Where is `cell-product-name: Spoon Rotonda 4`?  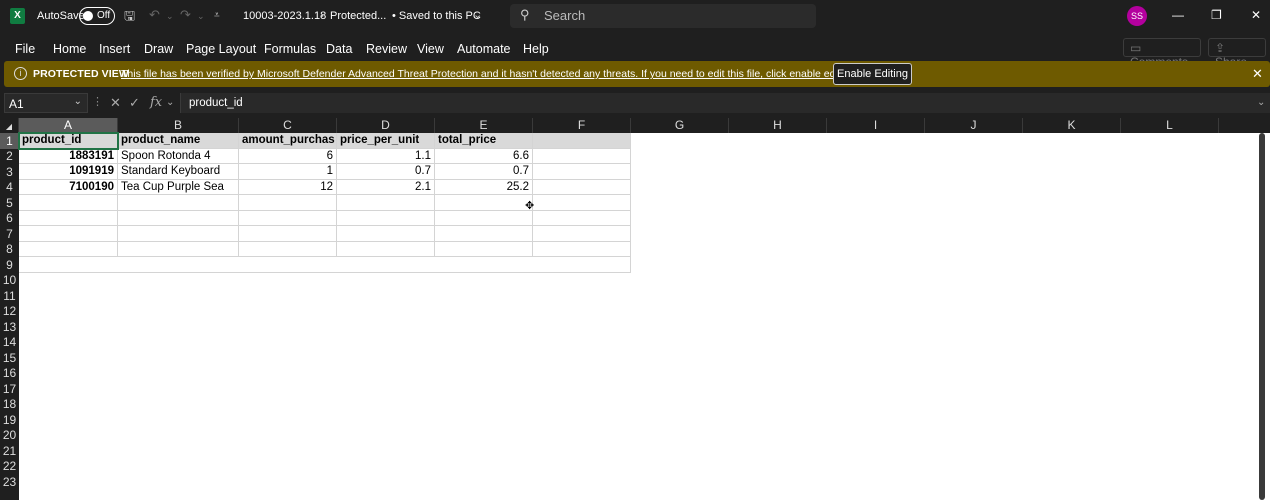 cell-product-name: Spoon Rotonda 4 is located at coordinates (178, 156).